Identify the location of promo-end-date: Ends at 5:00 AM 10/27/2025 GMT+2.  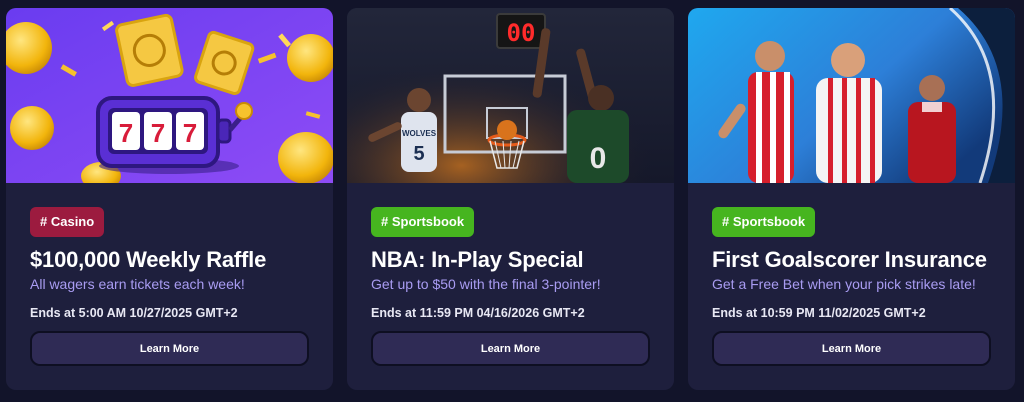
(134, 313).